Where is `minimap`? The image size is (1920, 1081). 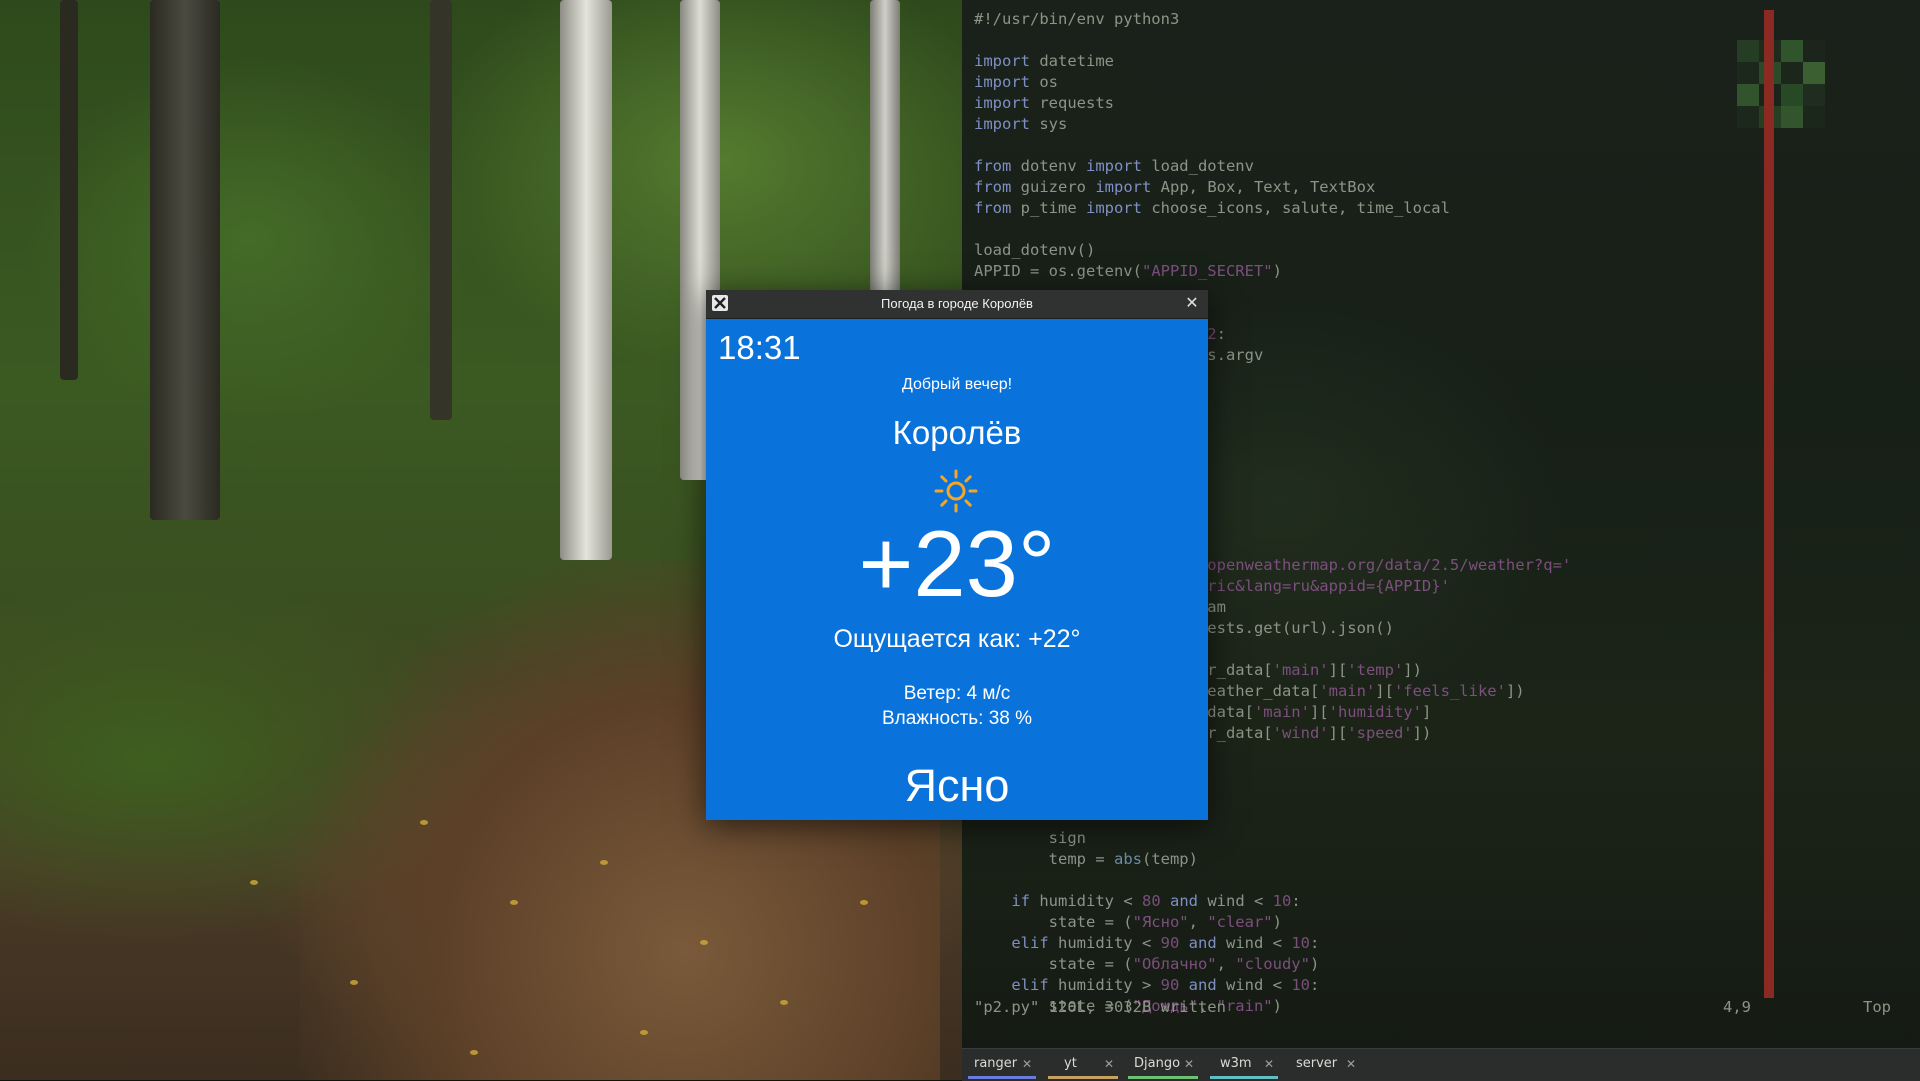
minimap is located at coordinates (1792, 95).